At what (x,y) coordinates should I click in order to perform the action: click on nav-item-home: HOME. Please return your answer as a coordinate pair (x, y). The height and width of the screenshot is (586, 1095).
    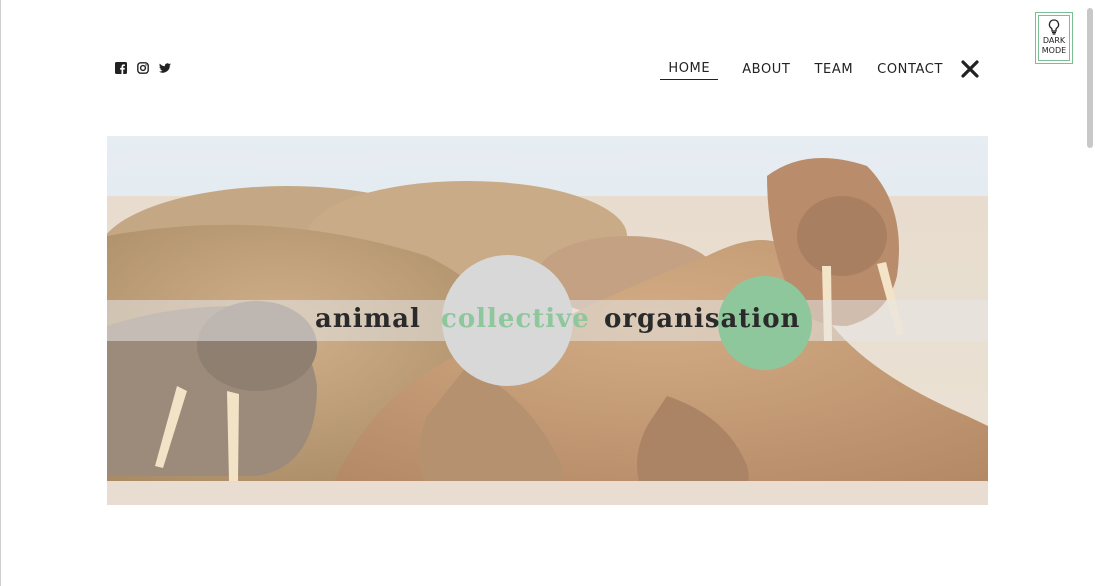
    Looking at the image, I should click on (689, 69).